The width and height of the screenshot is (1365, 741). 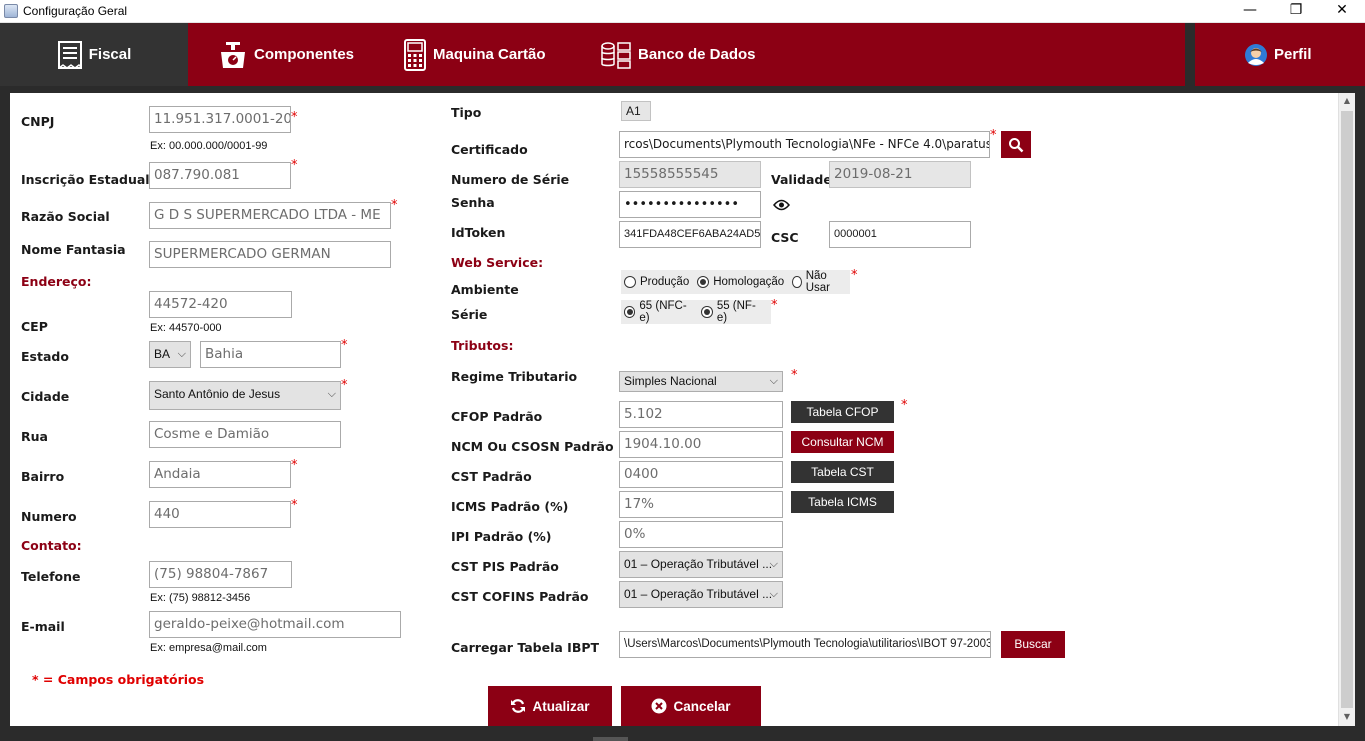 I want to click on cfop-input: 5.102, so click(x=701, y=414).